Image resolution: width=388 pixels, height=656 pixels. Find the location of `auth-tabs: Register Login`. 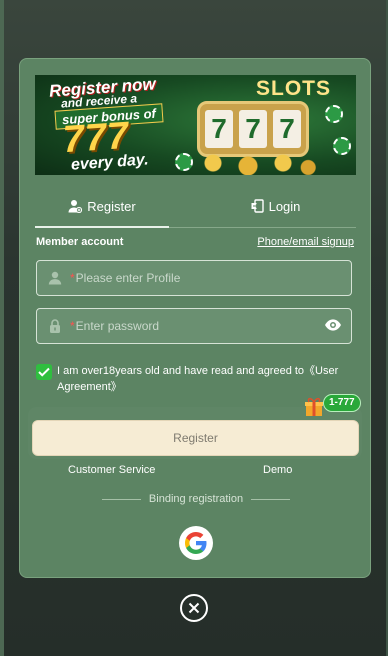

auth-tabs: Register Login is located at coordinates (195, 206).